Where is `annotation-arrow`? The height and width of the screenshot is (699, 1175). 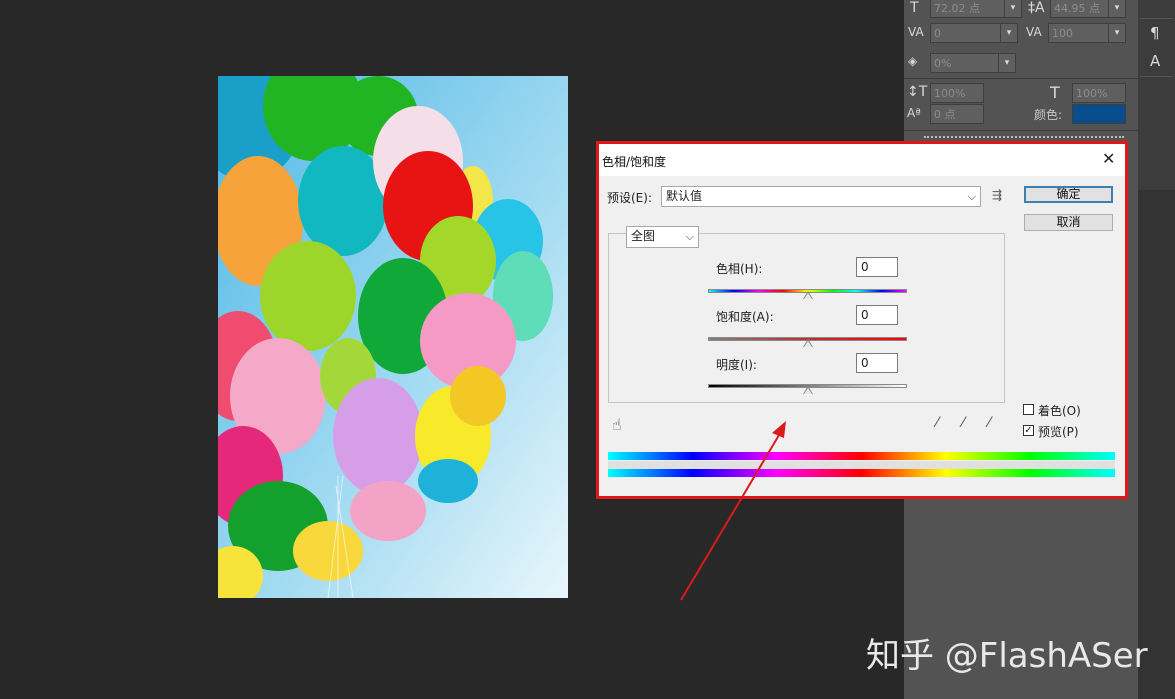 annotation-arrow is located at coordinates (733, 511).